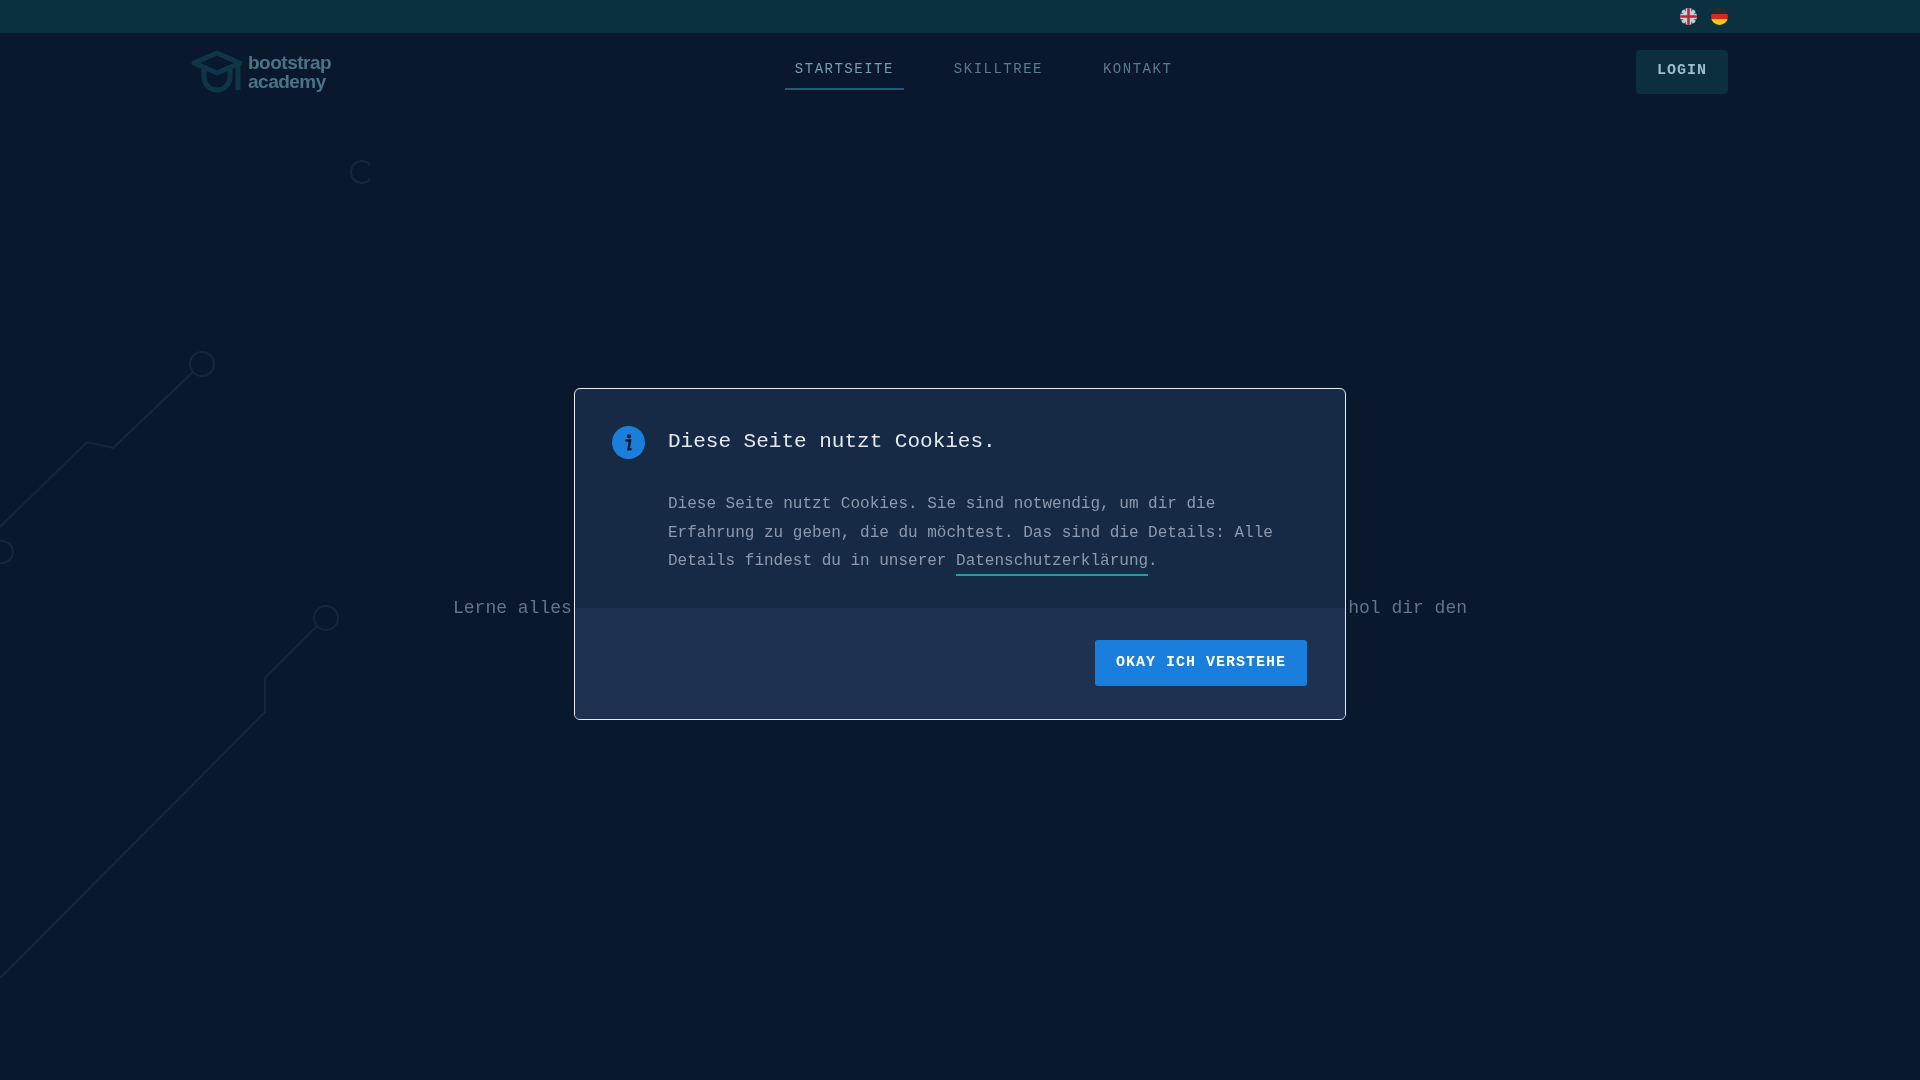 Image resolution: width=1920 pixels, height=1080 pixels. What do you see at coordinates (832, 442) in the screenshot?
I see `dialog-title: Diese Seite nutzt Cookies.` at bounding box center [832, 442].